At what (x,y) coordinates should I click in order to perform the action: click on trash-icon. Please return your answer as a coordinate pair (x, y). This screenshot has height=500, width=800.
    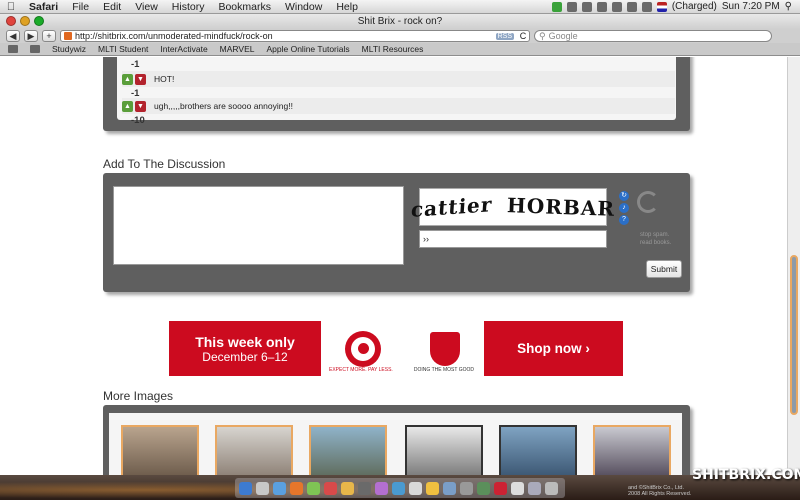
    Looking at the image, I should click on (551, 488).